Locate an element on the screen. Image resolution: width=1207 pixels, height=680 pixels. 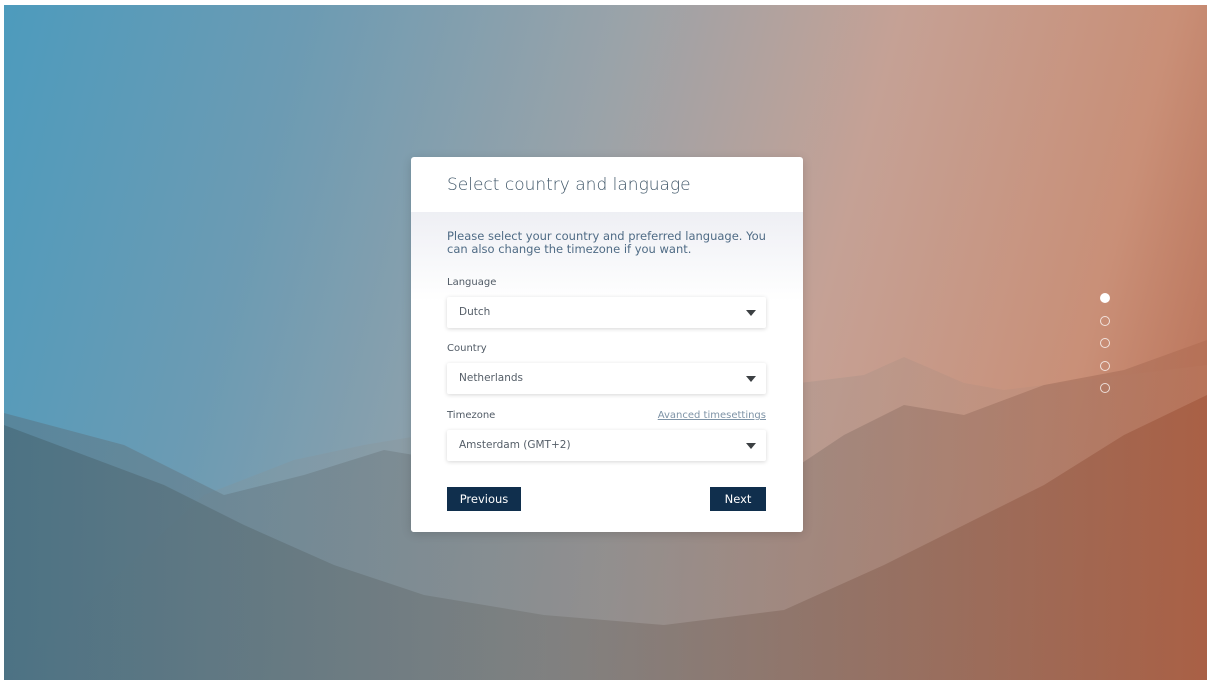
dialog-header: Select country and language is located at coordinates (607, 184).